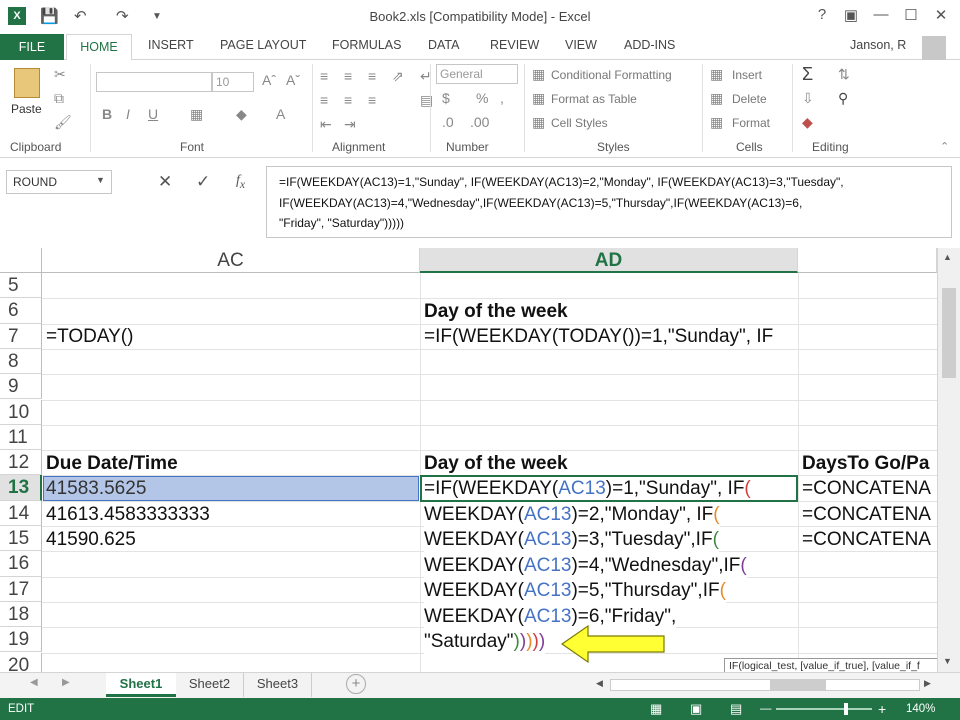 The image size is (960, 720). What do you see at coordinates (196, 114) in the screenshot?
I see `borders-icon: ▦` at bounding box center [196, 114].